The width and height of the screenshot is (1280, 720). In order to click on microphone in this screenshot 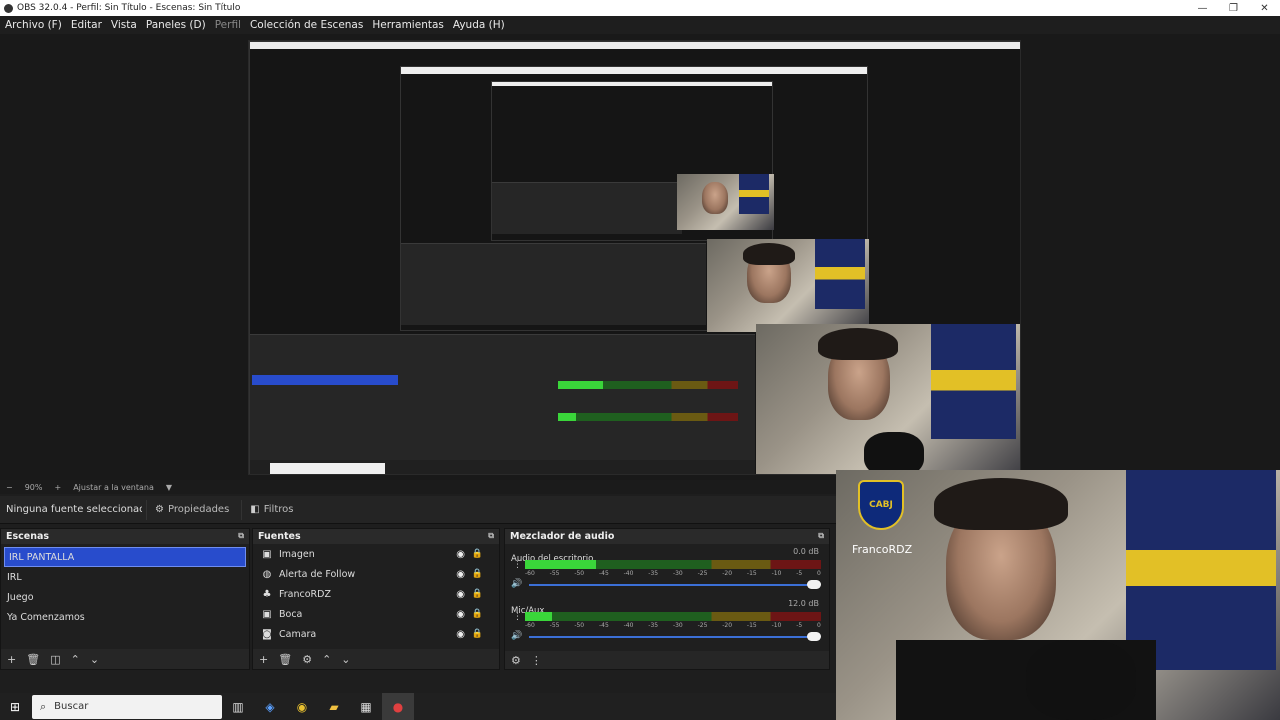, I will do `click(1081, 680)`.